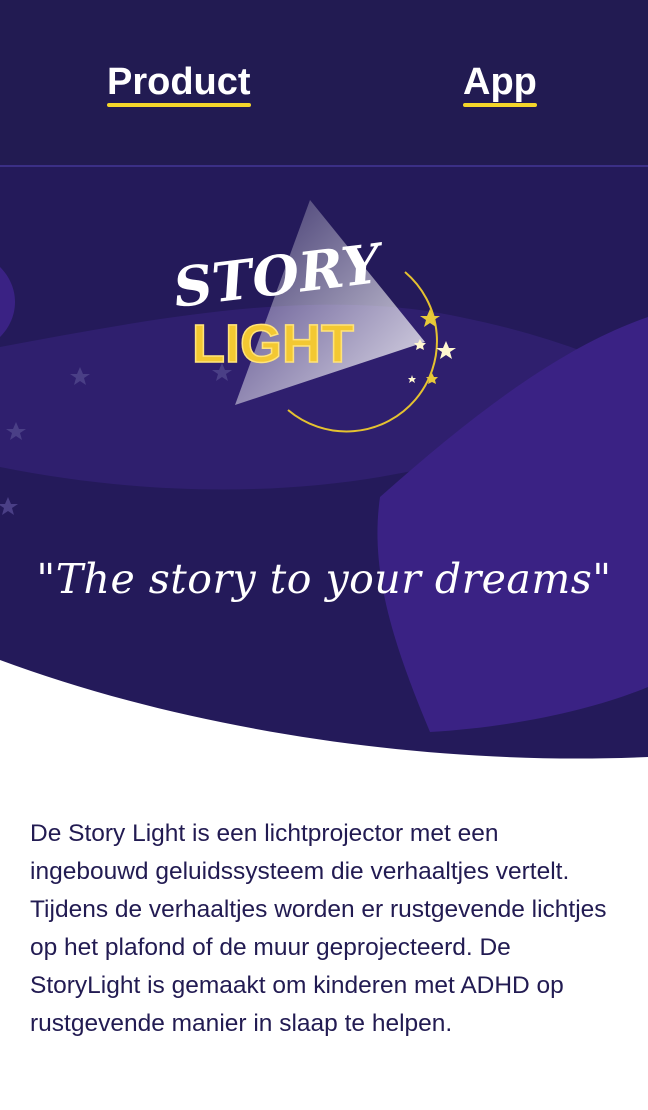 The height and width of the screenshot is (1110, 648). Describe the element at coordinates (324, 579) in the screenshot. I see `hero-tagline: "The story to your dreams"` at that location.